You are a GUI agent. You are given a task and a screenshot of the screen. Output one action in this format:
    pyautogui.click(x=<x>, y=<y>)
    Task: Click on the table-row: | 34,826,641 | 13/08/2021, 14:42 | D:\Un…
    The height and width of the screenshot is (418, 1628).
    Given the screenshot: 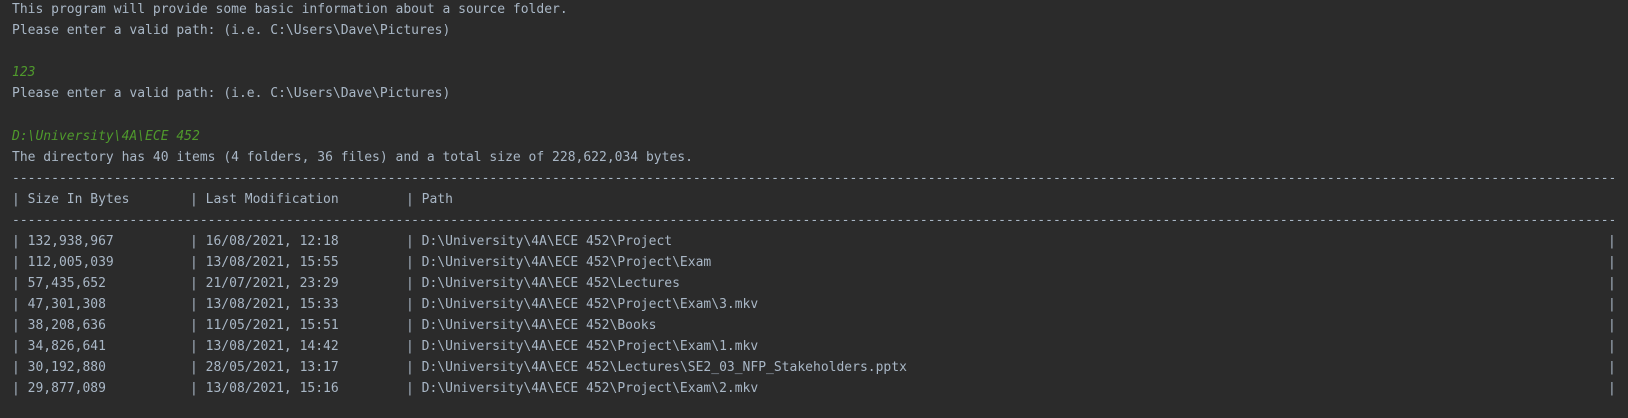 What is the action you would take?
    pyautogui.click(x=814, y=347)
    